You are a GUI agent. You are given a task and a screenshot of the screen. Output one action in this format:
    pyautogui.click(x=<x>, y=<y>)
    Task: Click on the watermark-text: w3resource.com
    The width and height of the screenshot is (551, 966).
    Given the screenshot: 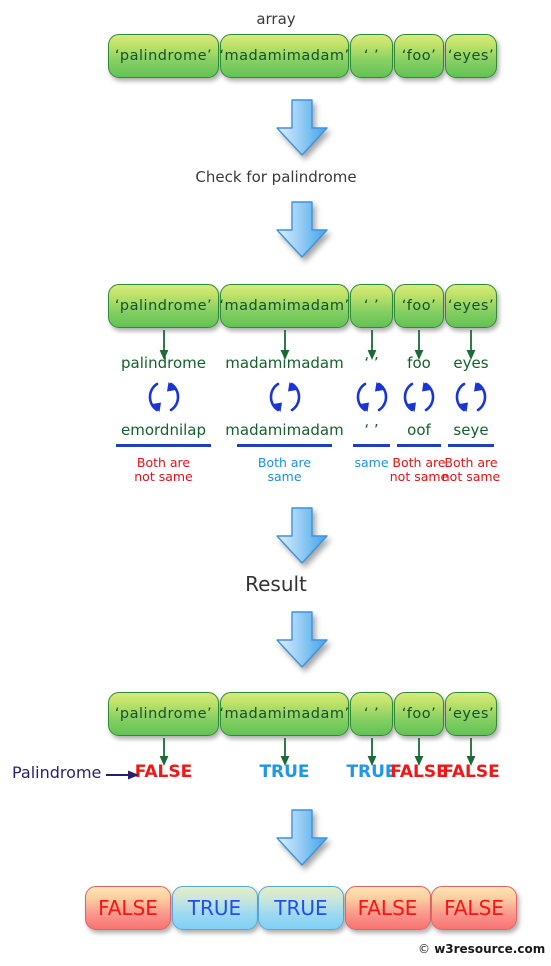 What is the action you would take?
    pyautogui.click(x=490, y=949)
    